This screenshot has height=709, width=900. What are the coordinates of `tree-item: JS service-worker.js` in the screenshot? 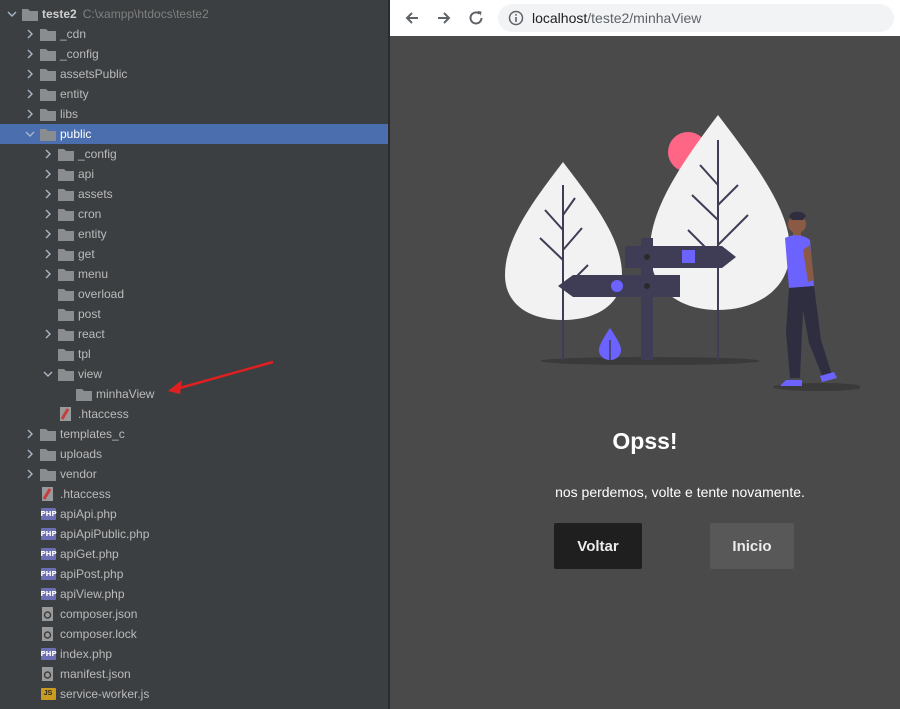 It's located at (194, 694).